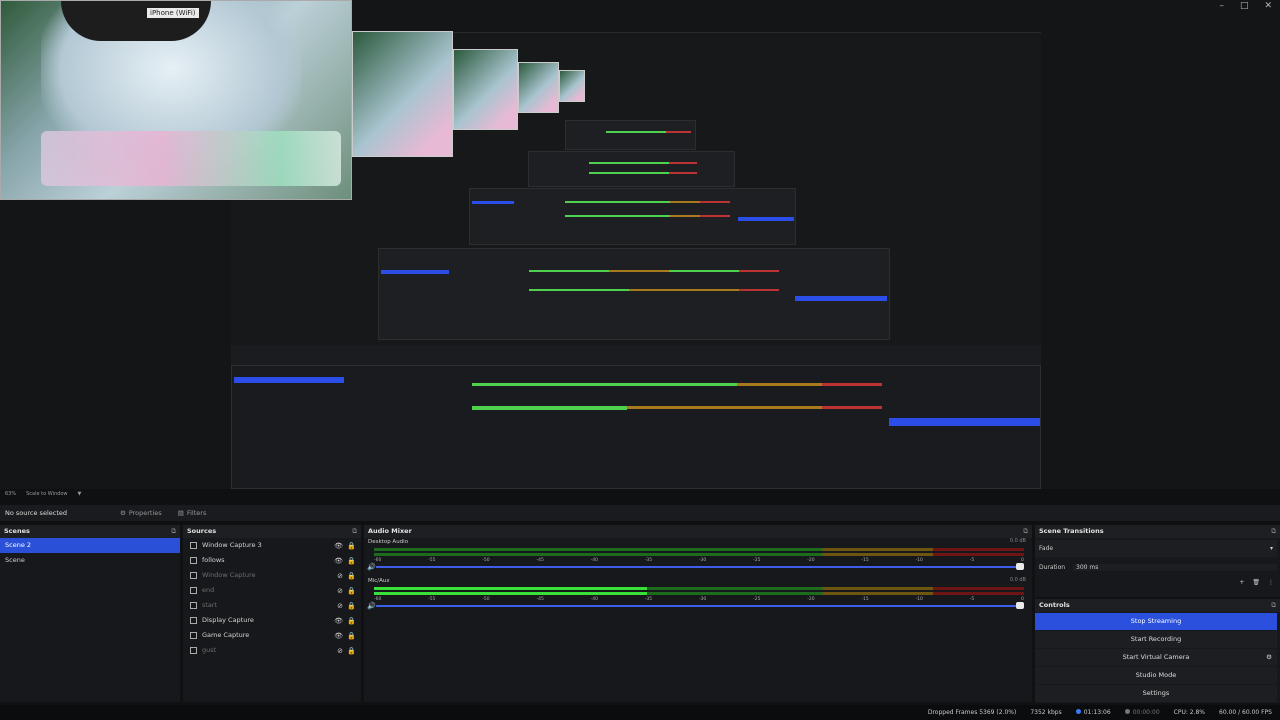 The height and width of the screenshot is (720, 1280). Describe the element at coordinates (272, 560) in the screenshot. I see `source-item: follows 👁 🔒` at that location.